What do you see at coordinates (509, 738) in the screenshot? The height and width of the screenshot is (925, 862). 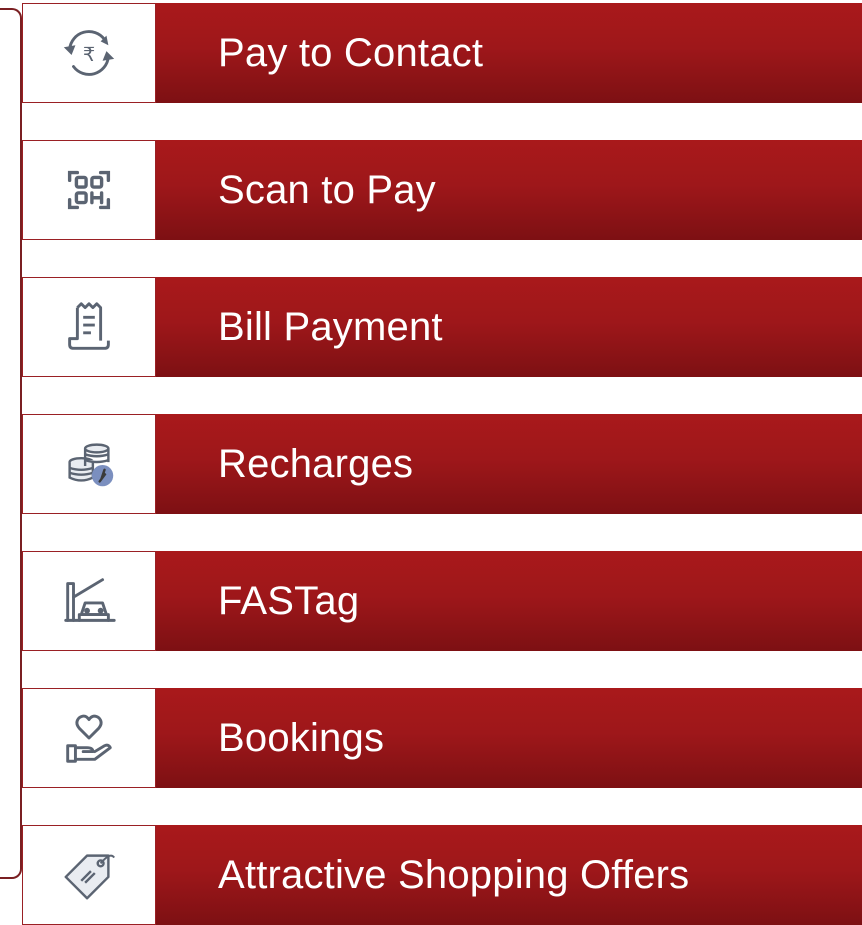 I see `menu-item-label: Bookings` at bounding box center [509, 738].